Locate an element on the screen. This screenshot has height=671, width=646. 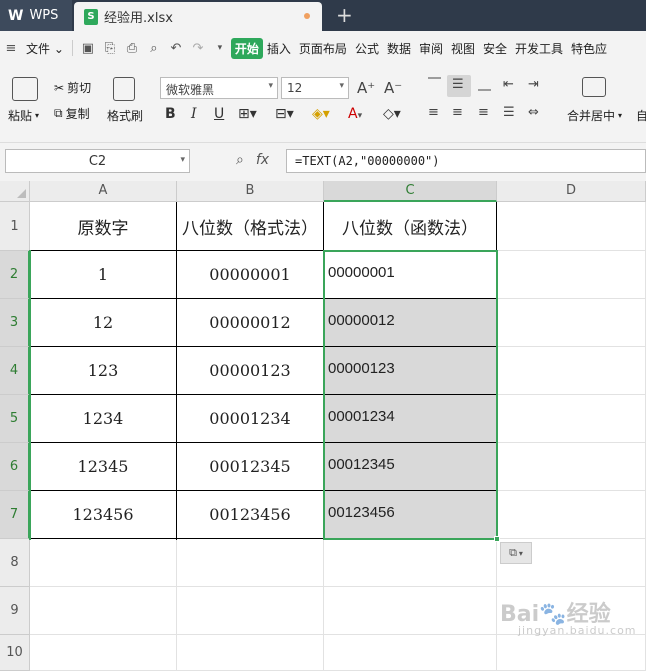
decrease-font-icon: A⁻ is located at coordinates (393, 88).